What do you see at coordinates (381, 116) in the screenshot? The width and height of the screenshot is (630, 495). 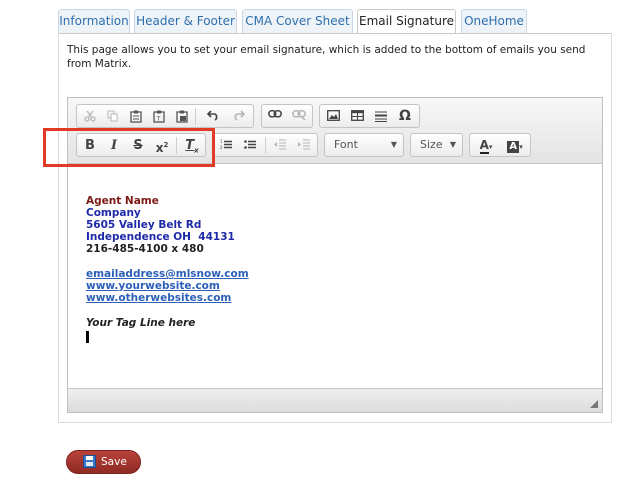 I see `horizontal-rule-icon` at bounding box center [381, 116].